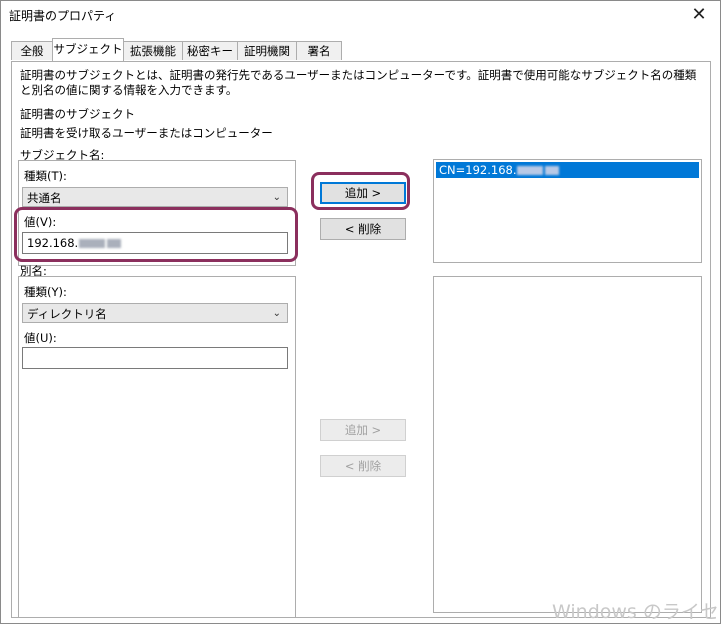  I want to click on alt-remove-button: < 削除, so click(363, 466).